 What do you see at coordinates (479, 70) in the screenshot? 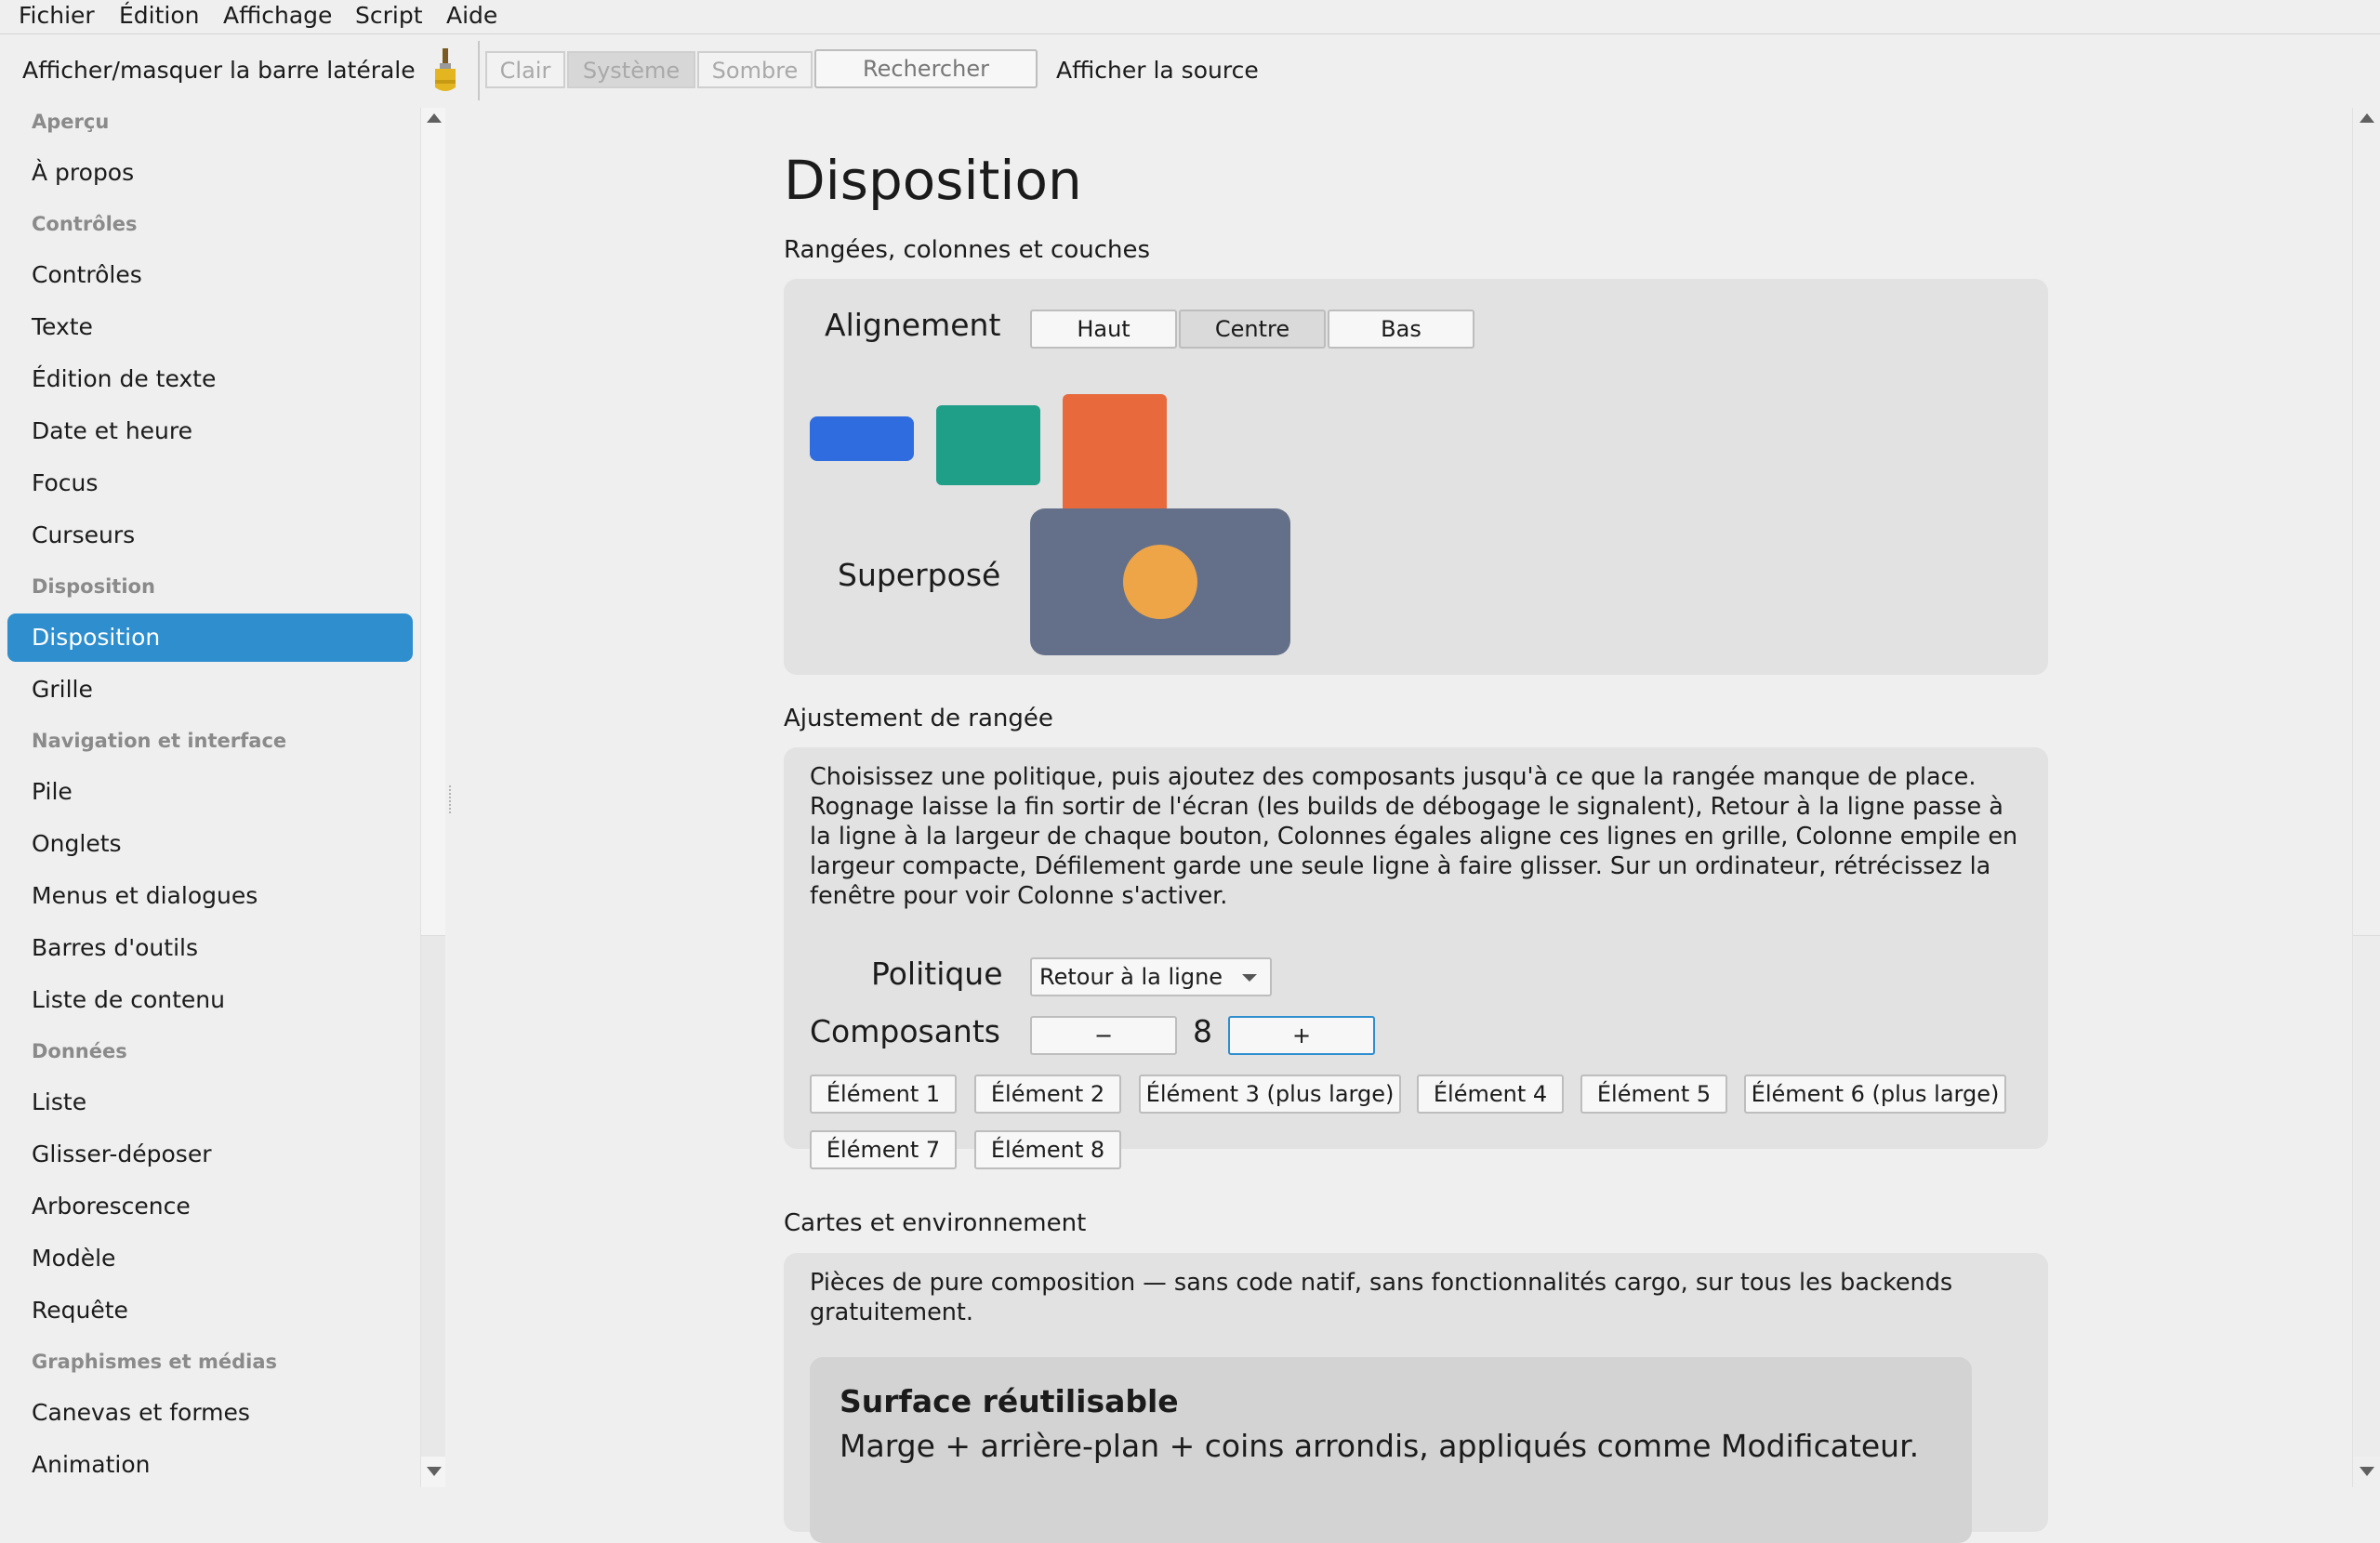
I see `toolbar-separator` at bounding box center [479, 70].